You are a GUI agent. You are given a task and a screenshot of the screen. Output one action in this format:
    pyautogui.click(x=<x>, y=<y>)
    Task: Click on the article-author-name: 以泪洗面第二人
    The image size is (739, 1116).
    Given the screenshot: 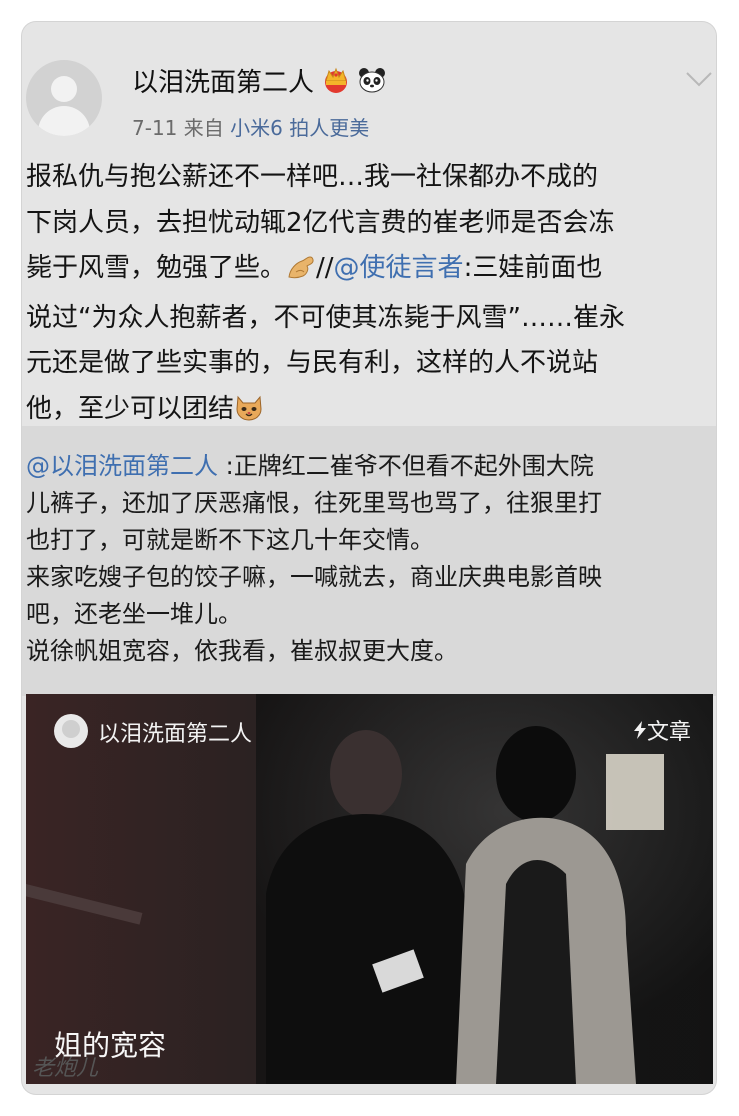 What is the action you would take?
    pyautogui.click(x=175, y=734)
    